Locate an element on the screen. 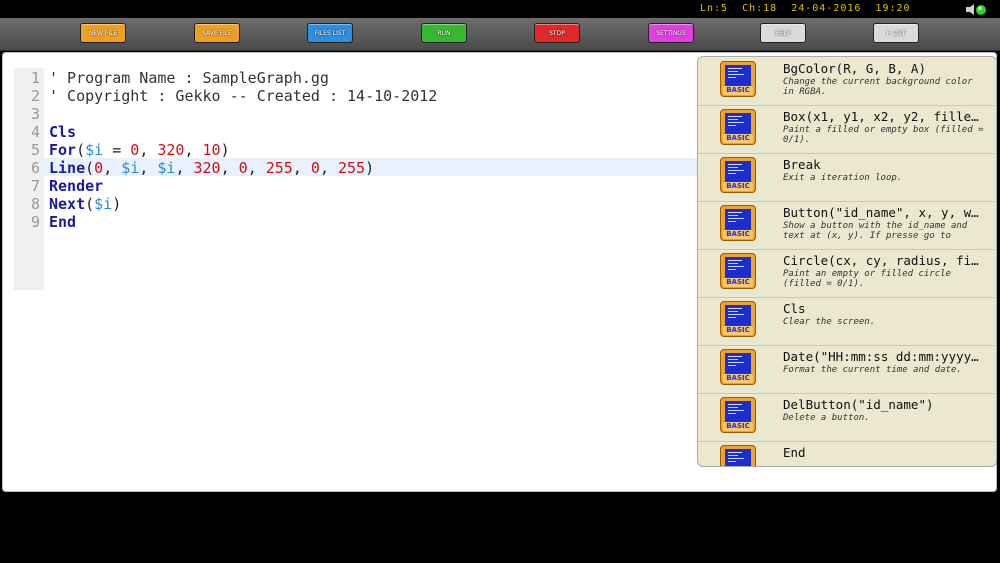 Image resolution: width=1000 pixels, height=563 pixels. toolbar-button-run: RUN is located at coordinates (444, 33).